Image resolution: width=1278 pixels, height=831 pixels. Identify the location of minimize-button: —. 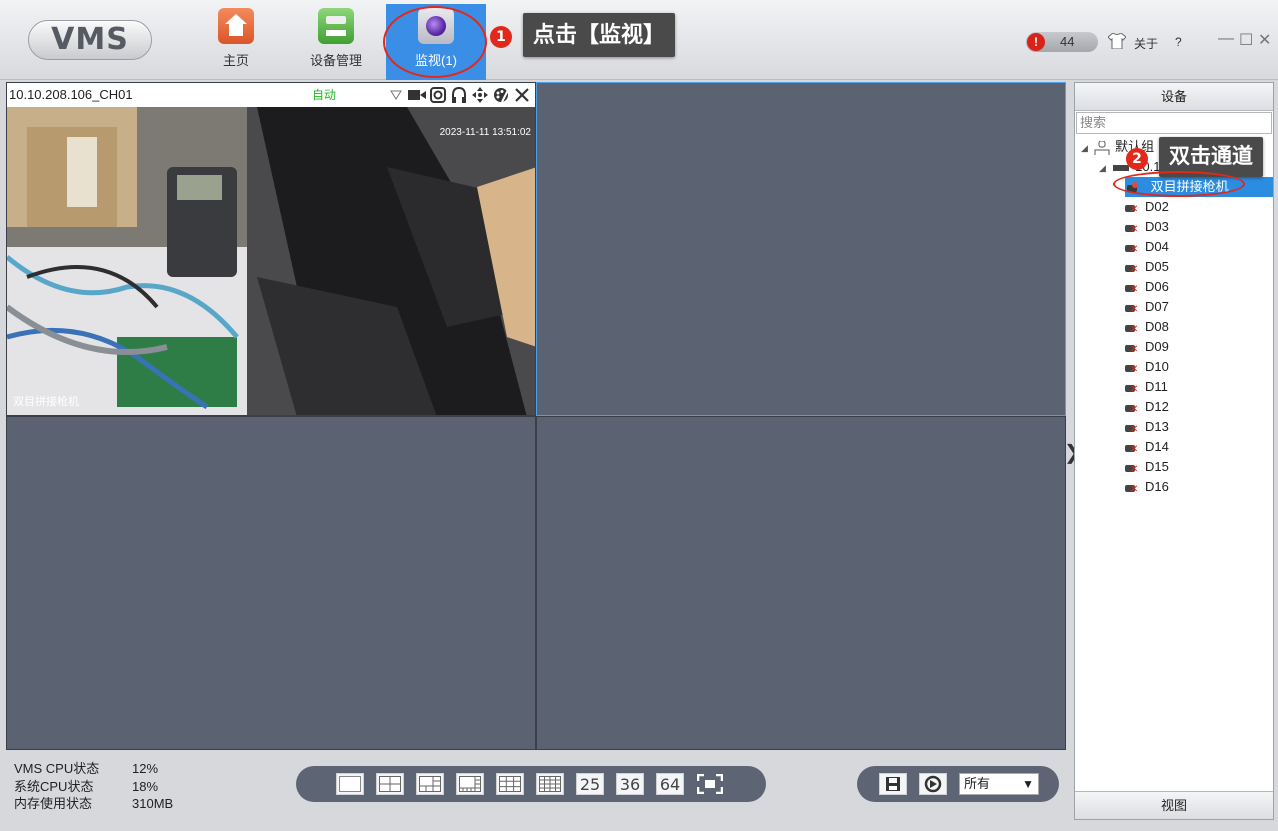
(1226, 39).